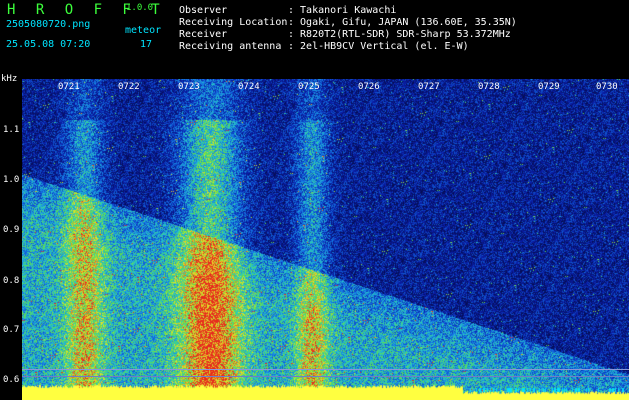 This screenshot has width=629, height=400. What do you see at coordinates (203, 10) in the screenshot?
I see `observer-label: Observer` at bounding box center [203, 10].